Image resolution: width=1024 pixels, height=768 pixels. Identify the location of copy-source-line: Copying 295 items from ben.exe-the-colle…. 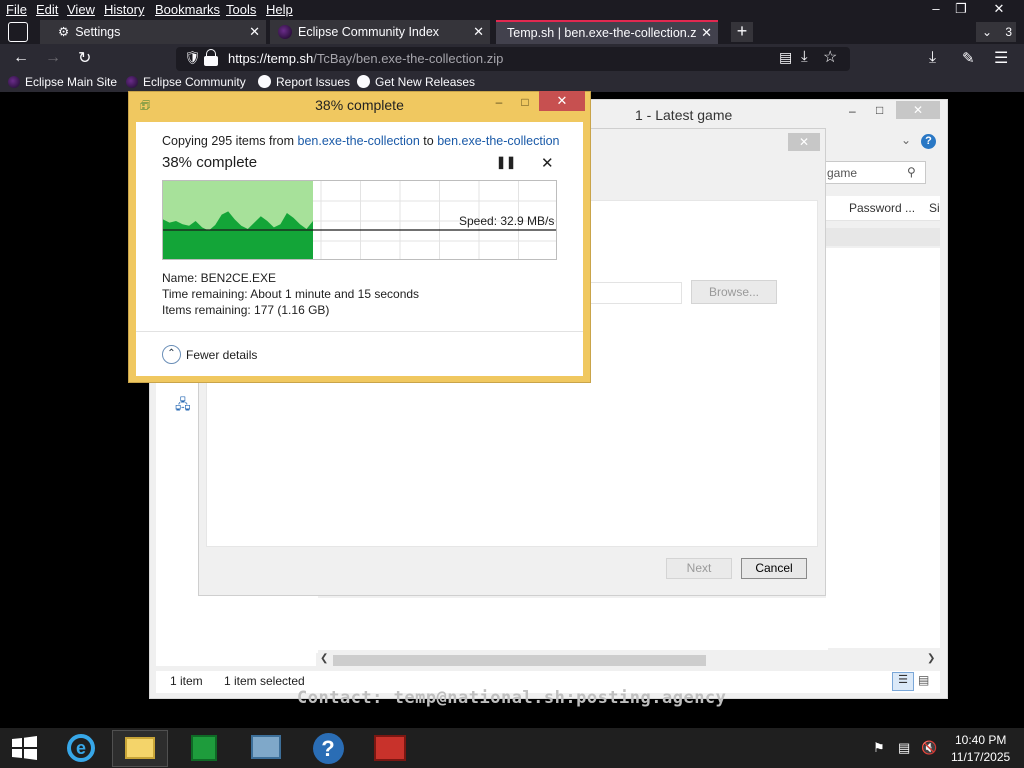
(361, 141).